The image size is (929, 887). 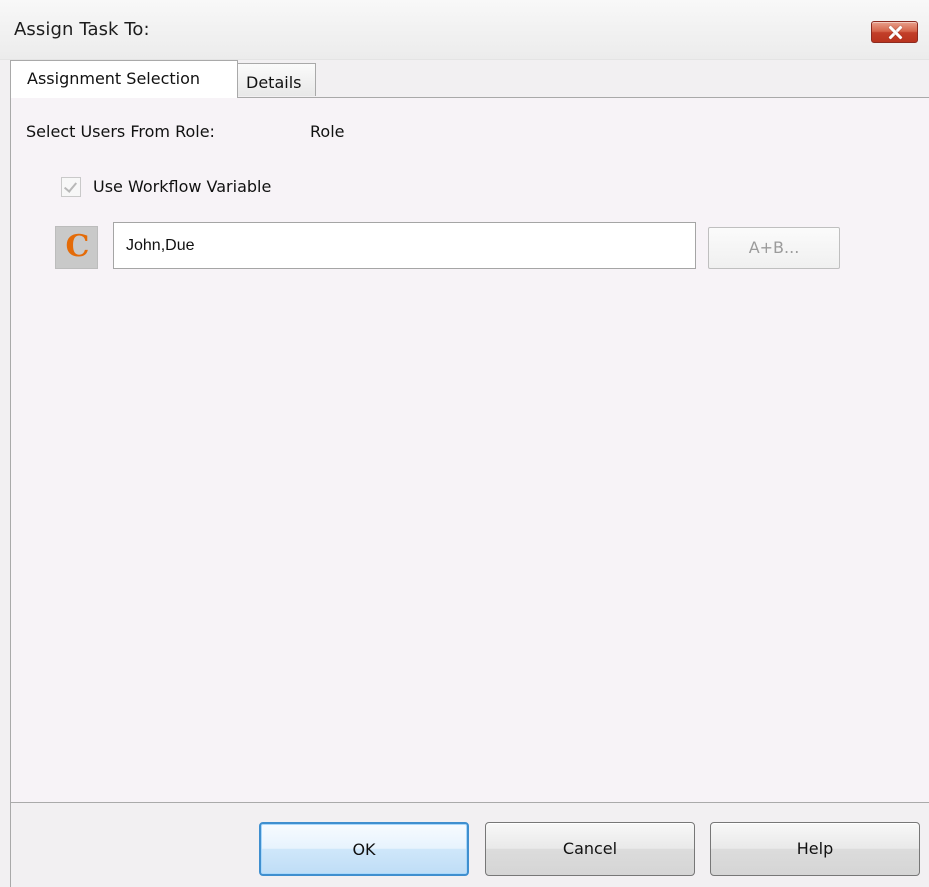 I want to click on checkmark-icon, so click(x=70, y=186).